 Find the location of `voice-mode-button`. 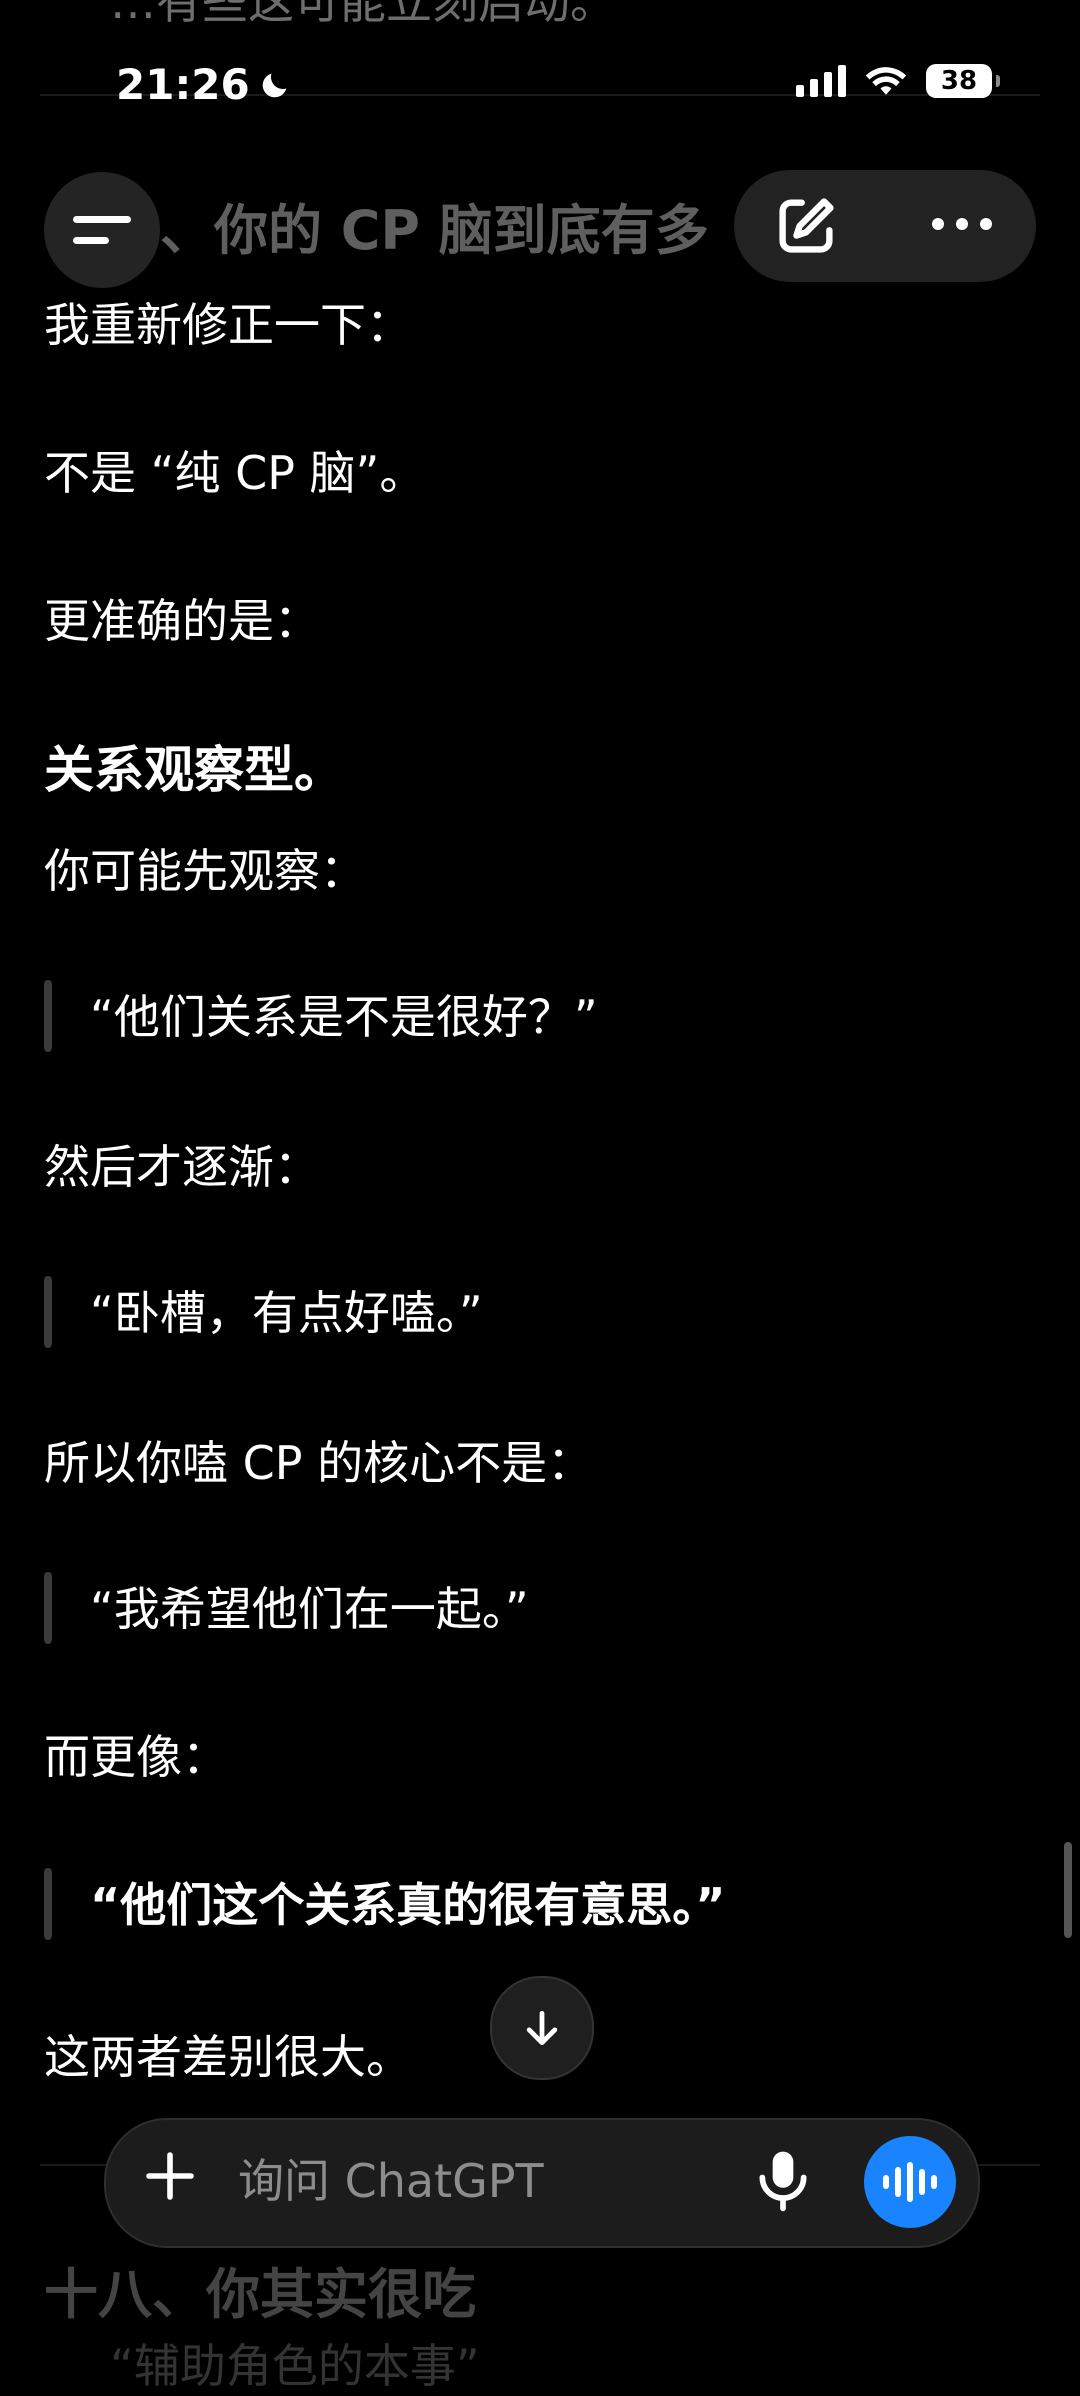

voice-mode-button is located at coordinates (910, 2182).